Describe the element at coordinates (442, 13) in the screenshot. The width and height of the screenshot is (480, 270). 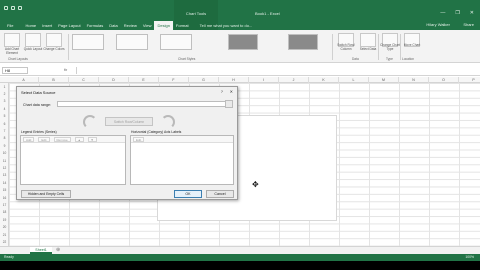
I see `minimize-icon: —` at that location.